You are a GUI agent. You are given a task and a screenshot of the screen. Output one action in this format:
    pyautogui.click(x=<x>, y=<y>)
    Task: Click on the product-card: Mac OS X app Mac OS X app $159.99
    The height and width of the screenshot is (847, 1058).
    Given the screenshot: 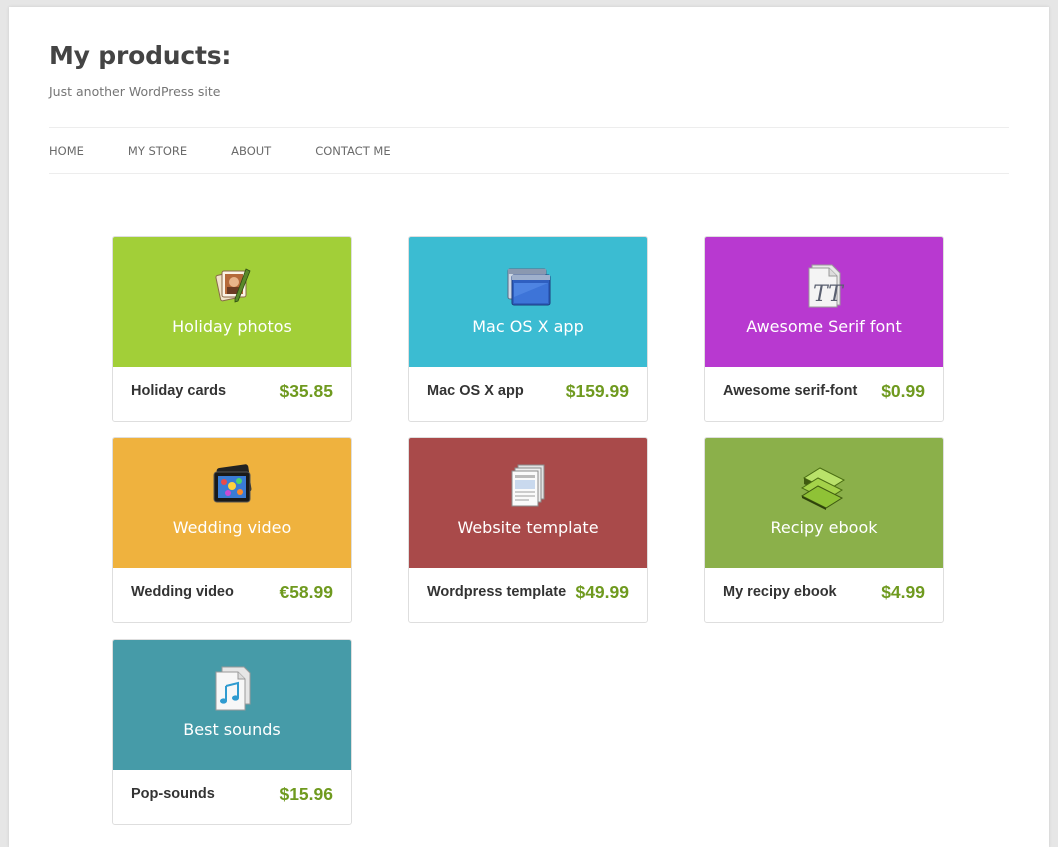 What is the action you would take?
    pyautogui.click(x=528, y=329)
    